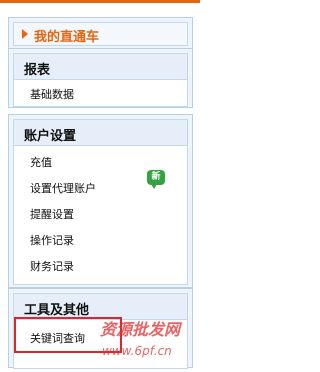 The image size is (320, 372). What do you see at coordinates (37, 70) in the screenshot?
I see `reports-title: 报表` at bounding box center [37, 70].